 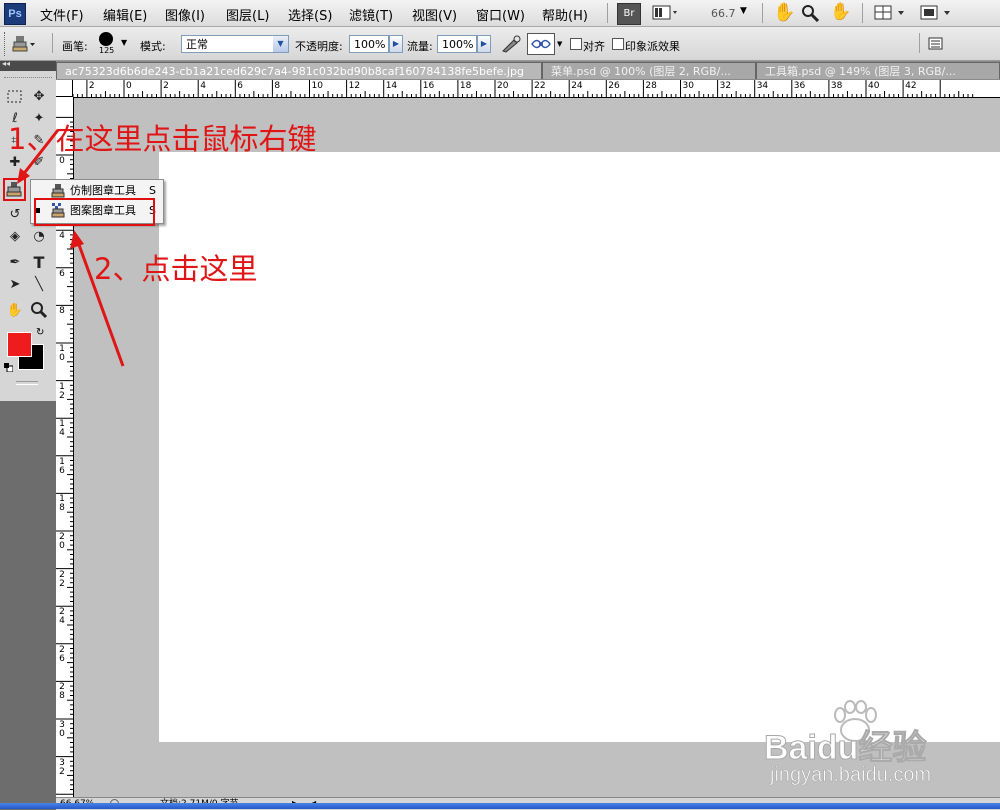 I want to click on annotation-arrows, so click(x=71, y=248).